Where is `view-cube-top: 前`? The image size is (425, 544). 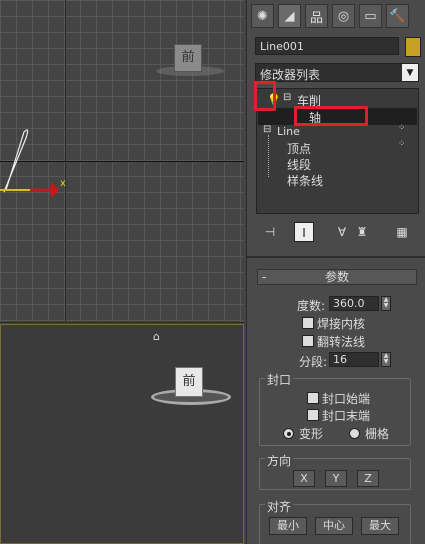
view-cube-top: 前 is located at coordinates (191, 60).